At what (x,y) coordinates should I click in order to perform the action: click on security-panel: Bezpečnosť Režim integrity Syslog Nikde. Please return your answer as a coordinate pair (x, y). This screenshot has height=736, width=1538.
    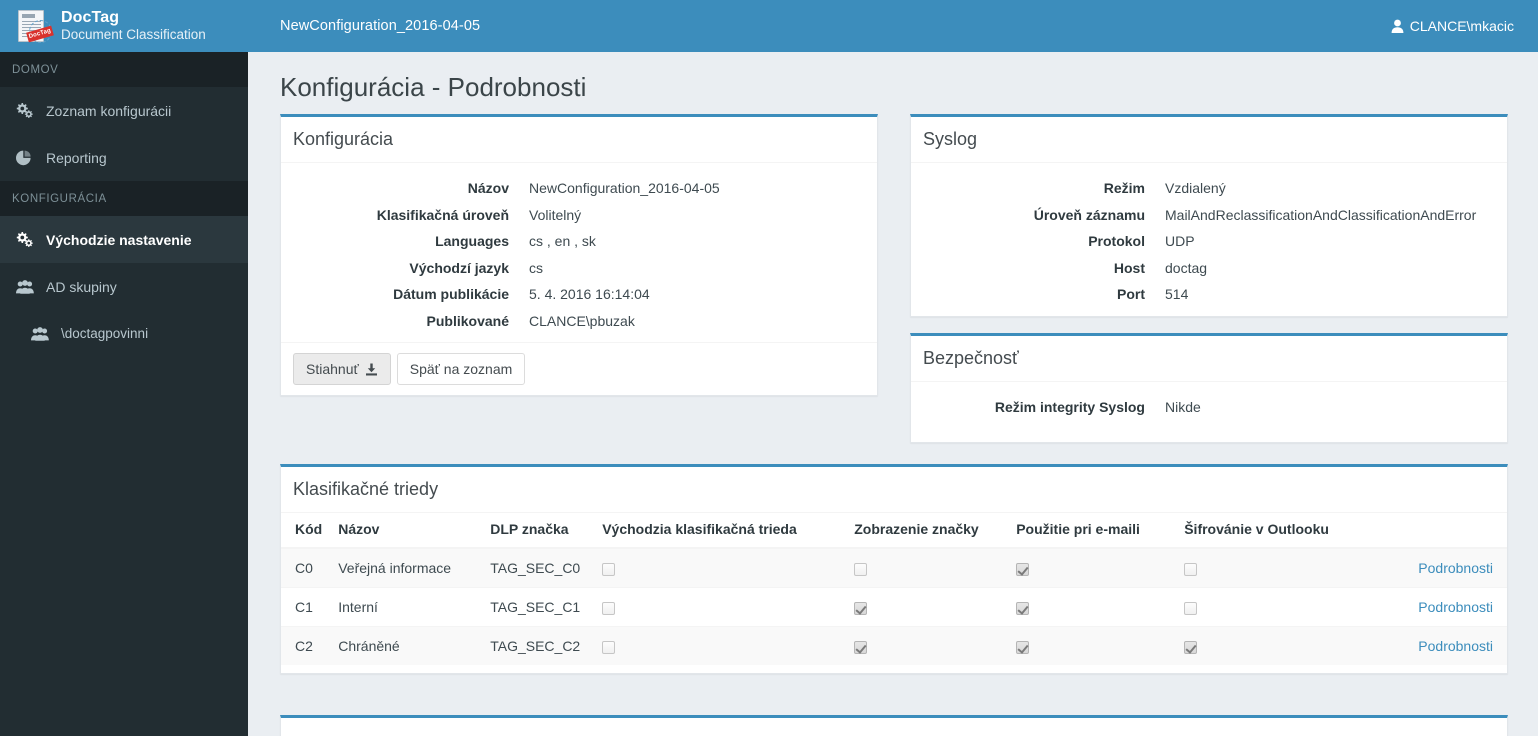
    Looking at the image, I should click on (1209, 388).